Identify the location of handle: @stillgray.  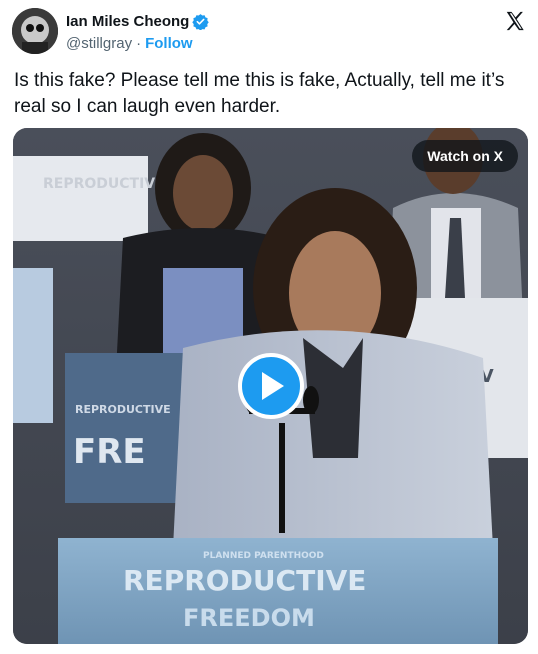
(99, 43).